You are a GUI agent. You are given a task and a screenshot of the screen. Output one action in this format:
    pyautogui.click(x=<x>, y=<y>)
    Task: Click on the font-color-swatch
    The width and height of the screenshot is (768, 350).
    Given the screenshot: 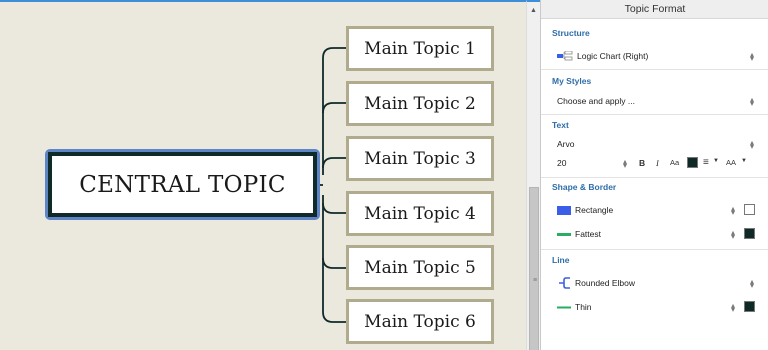 What is the action you would take?
    pyautogui.click(x=692, y=162)
    